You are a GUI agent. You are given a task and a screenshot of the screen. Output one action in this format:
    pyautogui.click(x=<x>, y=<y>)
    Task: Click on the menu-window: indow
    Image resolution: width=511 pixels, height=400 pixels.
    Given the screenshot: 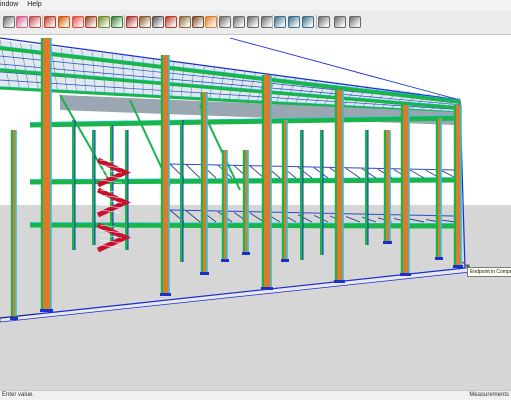 What is the action you would take?
    pyautogui.click(x=9, y=4)
    